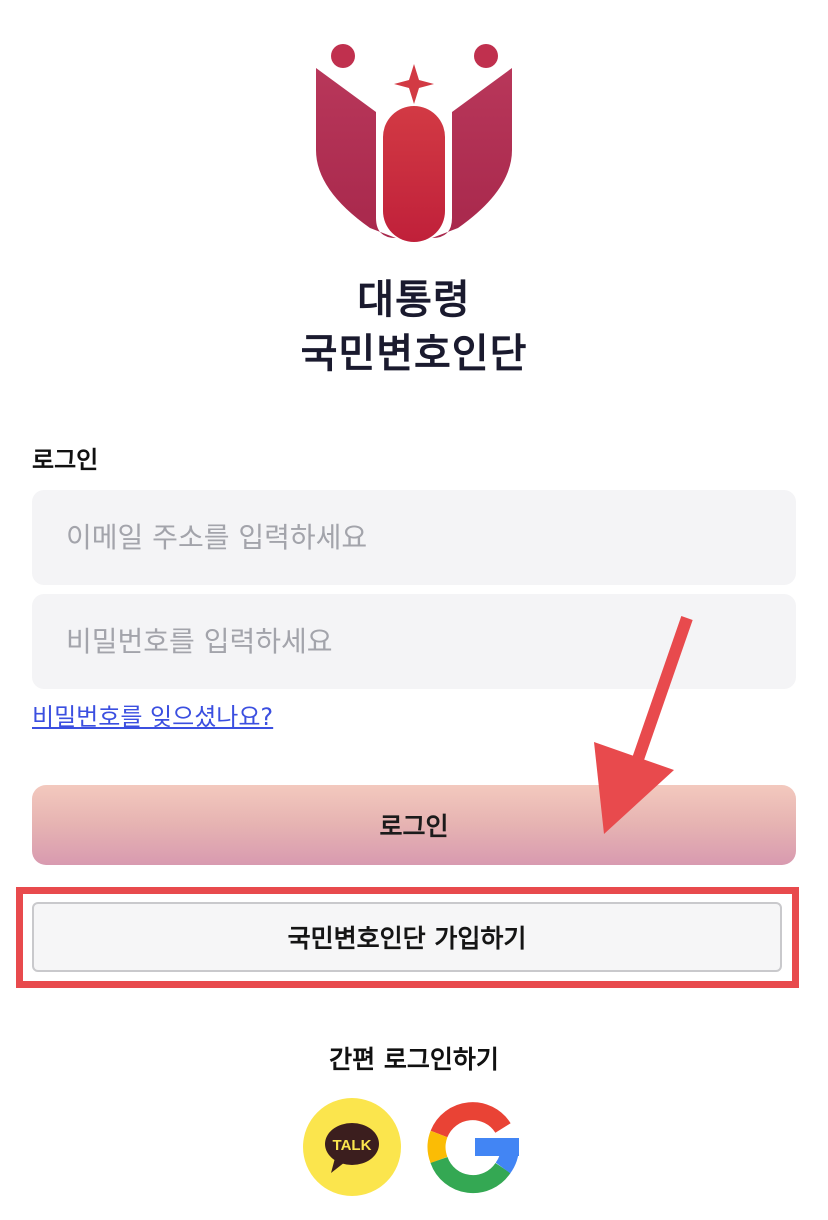  What do you see at coordinates (414, 354) in the screenshot?
I see `organization-name-line2: 국민변호인단` at bounding box center [414, 354].